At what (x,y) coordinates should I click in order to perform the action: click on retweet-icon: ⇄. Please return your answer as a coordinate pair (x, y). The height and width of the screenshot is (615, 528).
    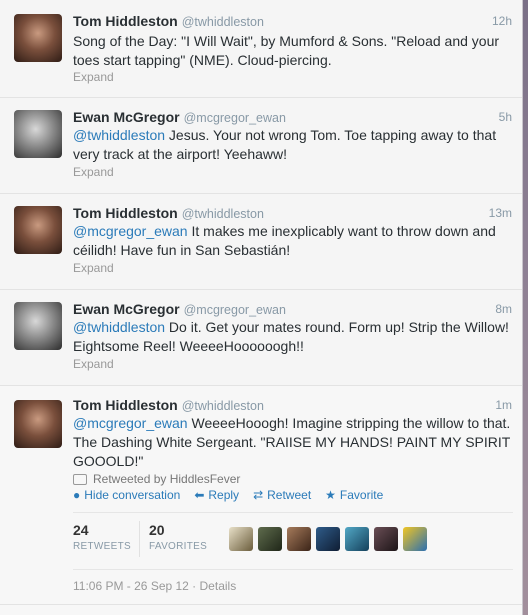
    Looking at the image, I should click on (258, 495).